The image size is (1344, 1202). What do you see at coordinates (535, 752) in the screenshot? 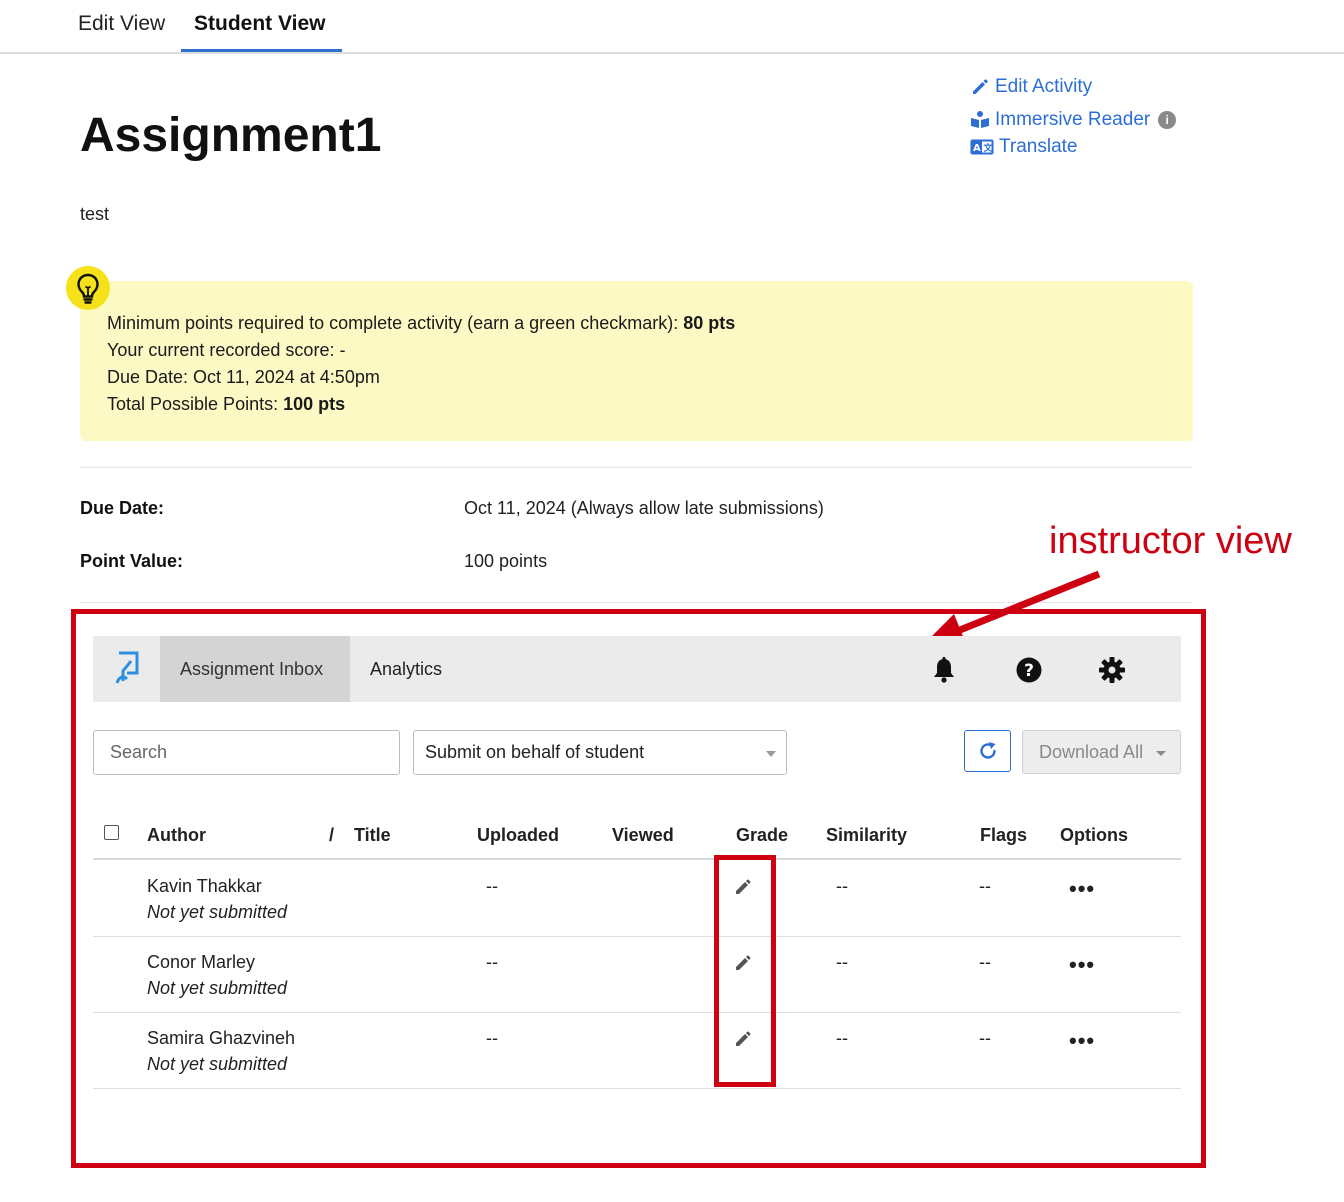
I see `submit-on-behalf-label: Submit on behalf of student` at bounding box center [535, 752].